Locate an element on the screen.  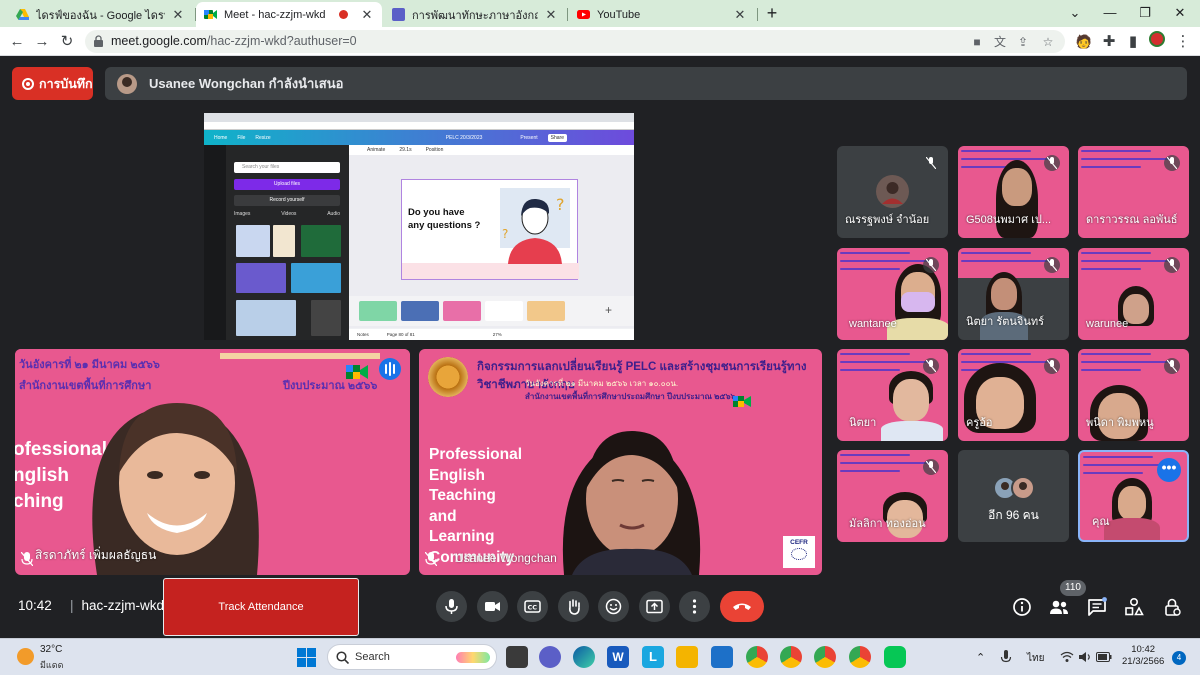
participant-tile: มัลลิกา ทองอ่อน is located at coordinates (892, 496).